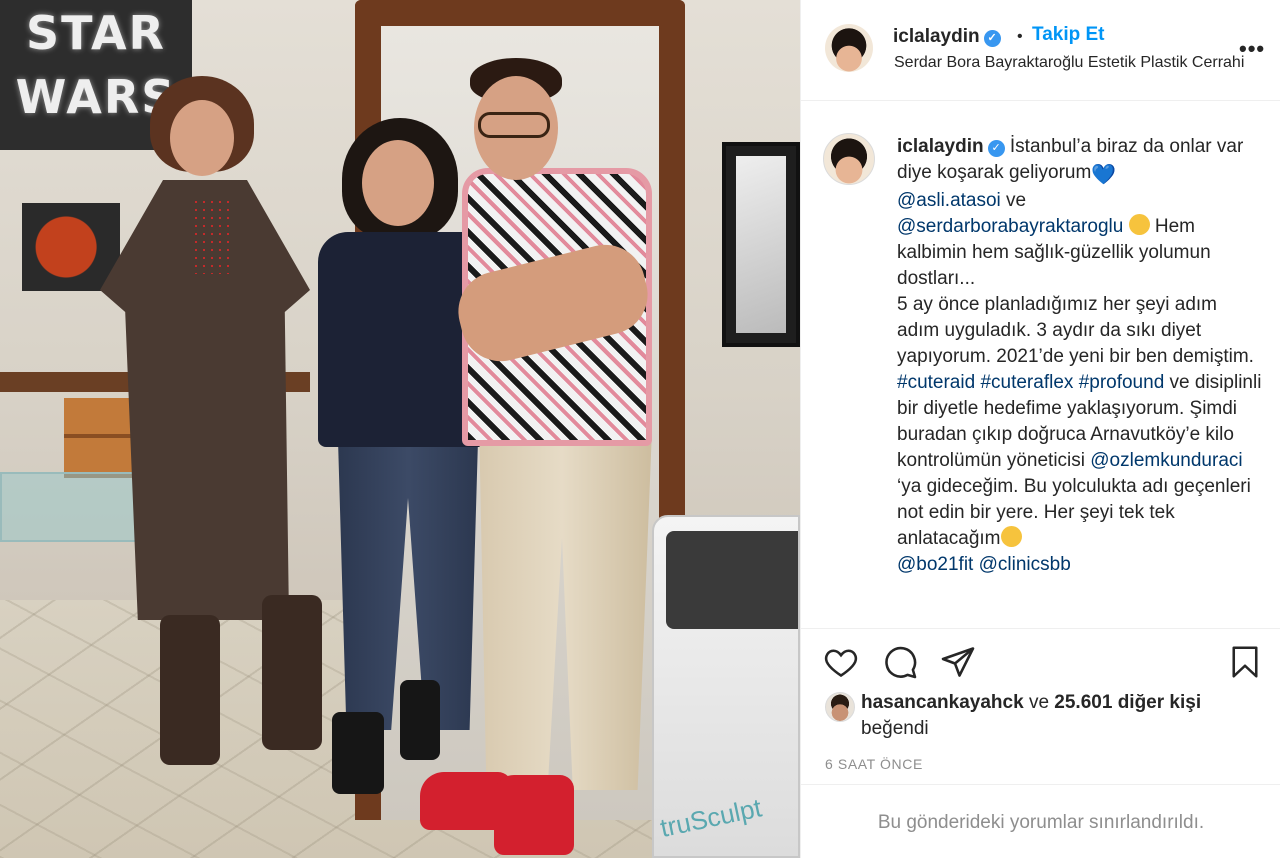  What do you see at coordinates (958, 662) in the screenshot?
I see `share-icon` at bounding box center [958, 662].